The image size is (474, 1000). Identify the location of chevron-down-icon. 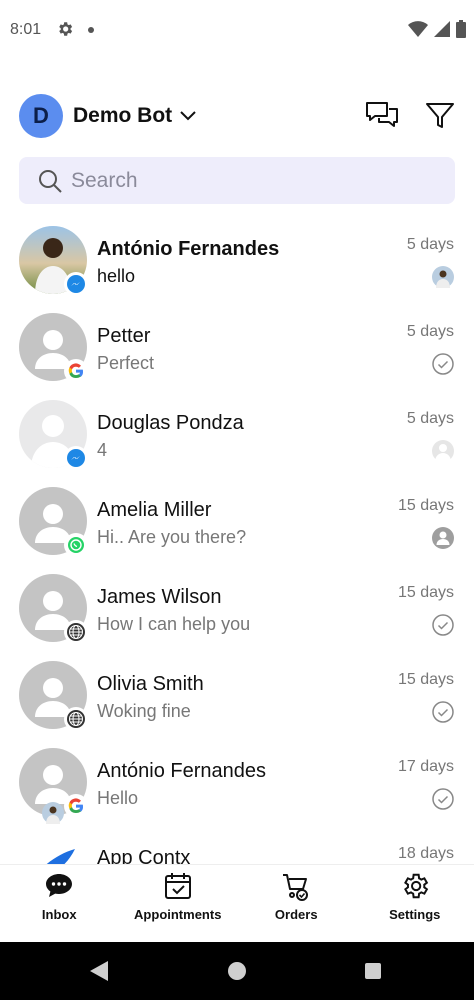
(188, 115).